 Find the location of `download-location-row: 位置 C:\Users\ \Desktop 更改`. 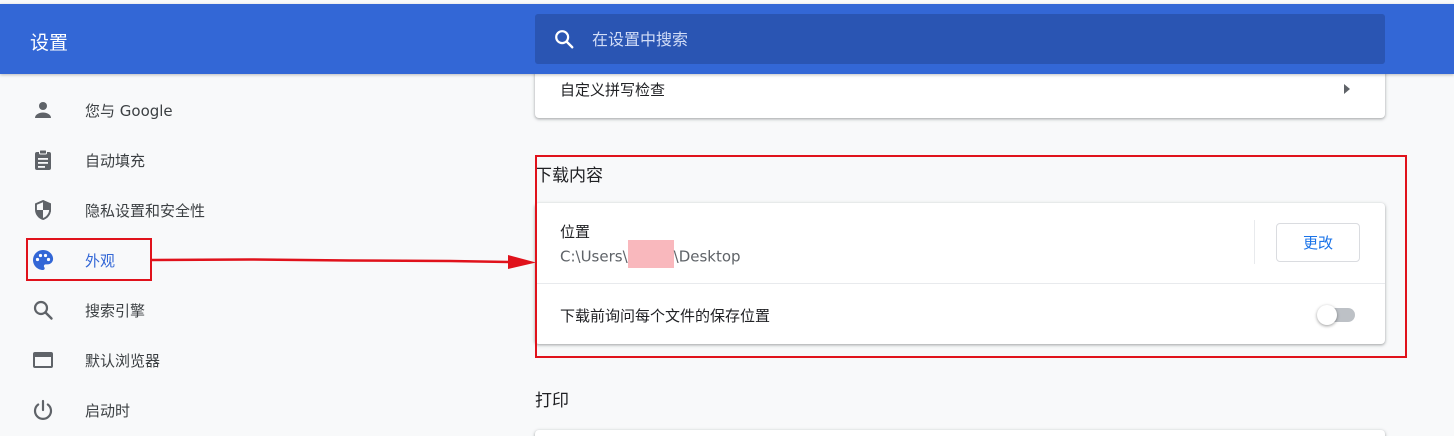

download-location-row: 位置 C:\Users\ \Desktop 更改 is located at coordinates (960, 243).